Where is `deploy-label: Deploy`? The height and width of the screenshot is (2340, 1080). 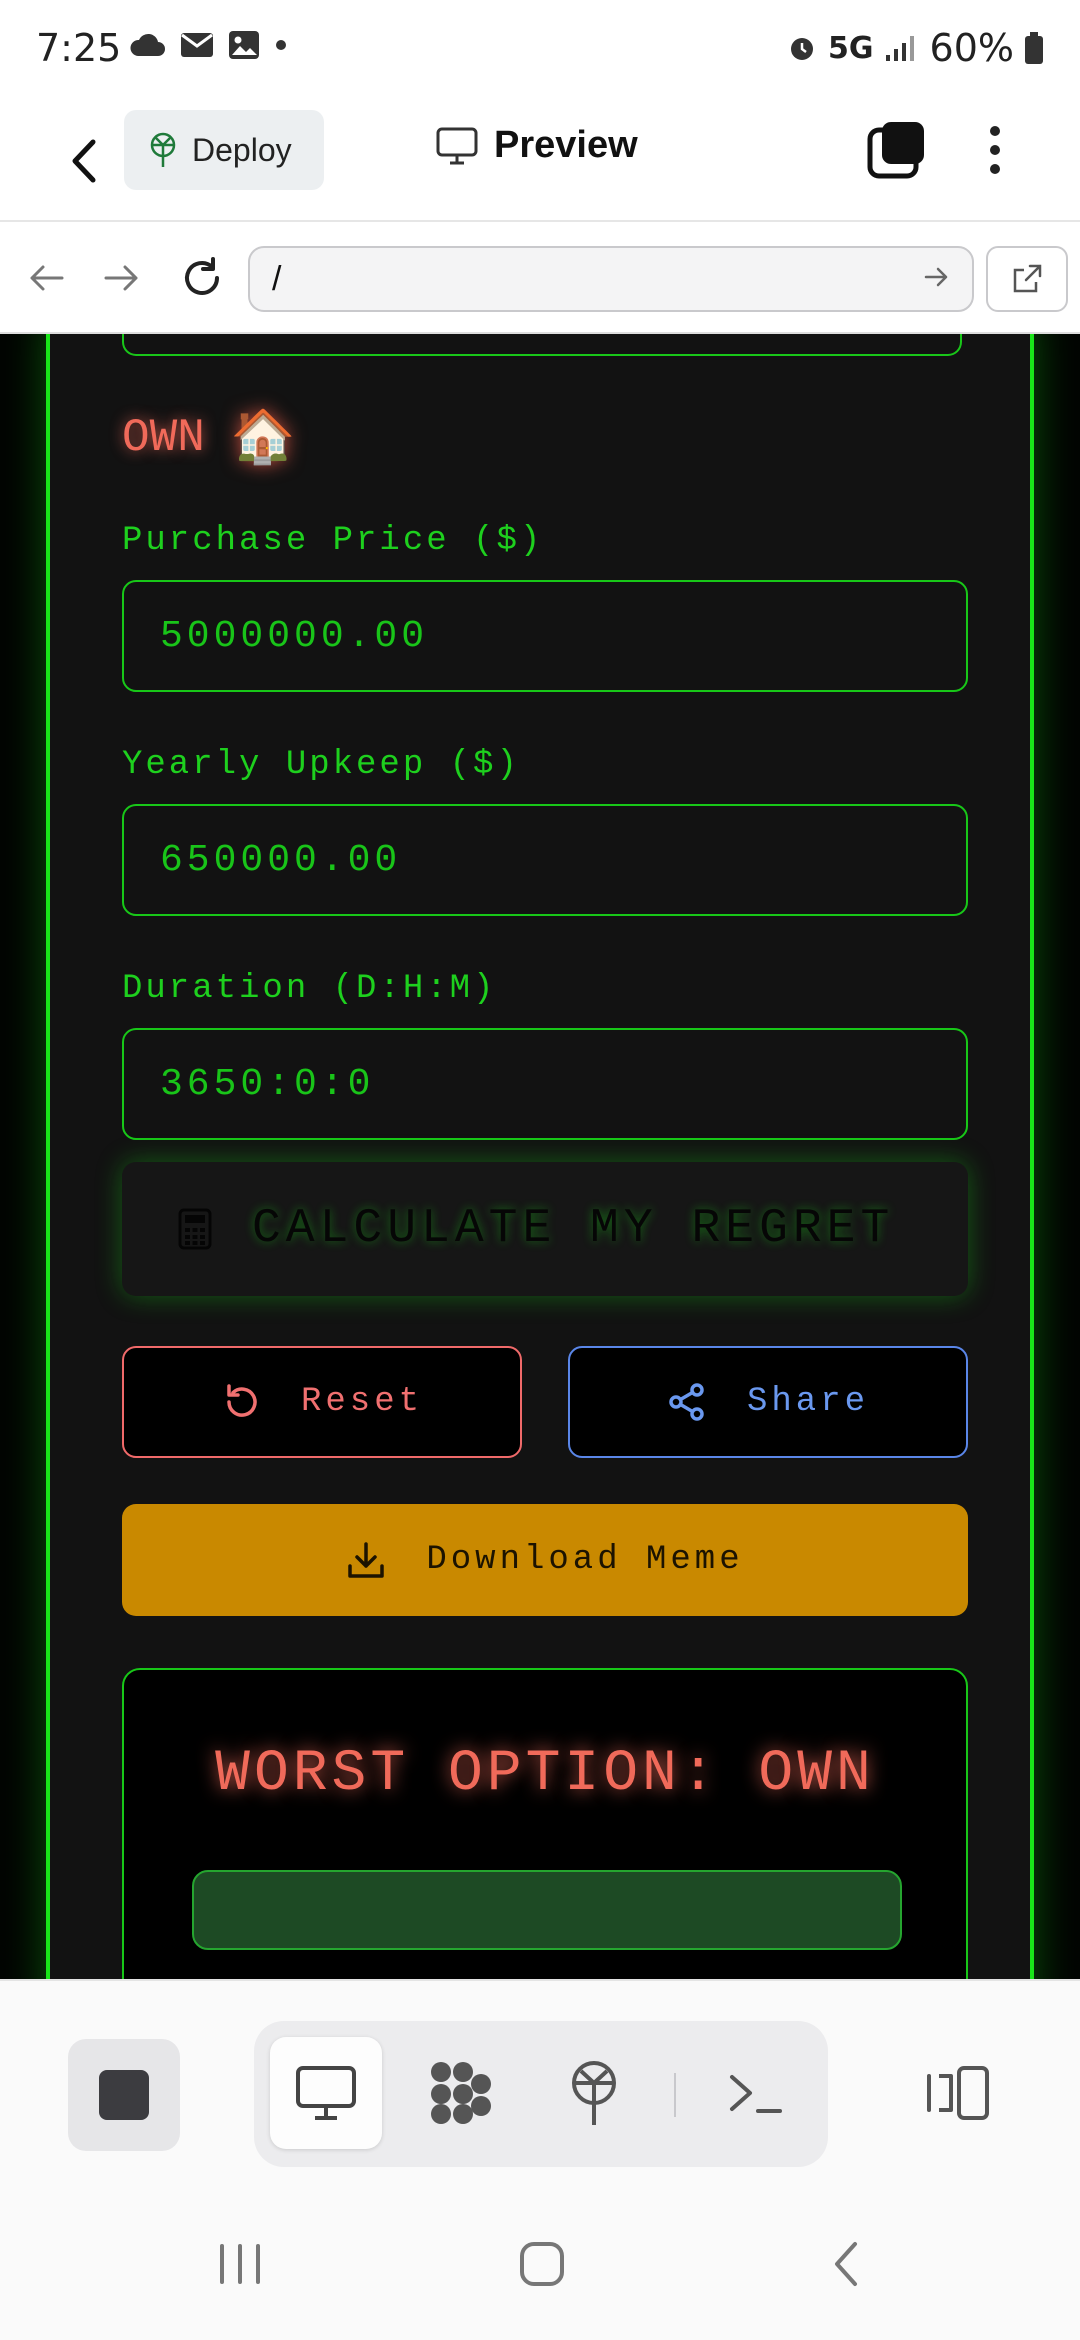
deploy-label: Deploy is located at coordinates (242, 149).